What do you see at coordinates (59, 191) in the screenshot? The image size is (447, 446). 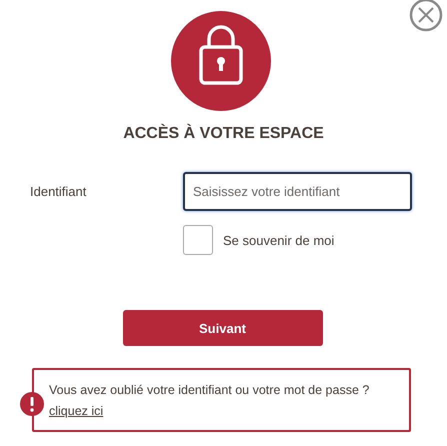 I see `field-label: Identifiant` at bounding box center [59, 191].